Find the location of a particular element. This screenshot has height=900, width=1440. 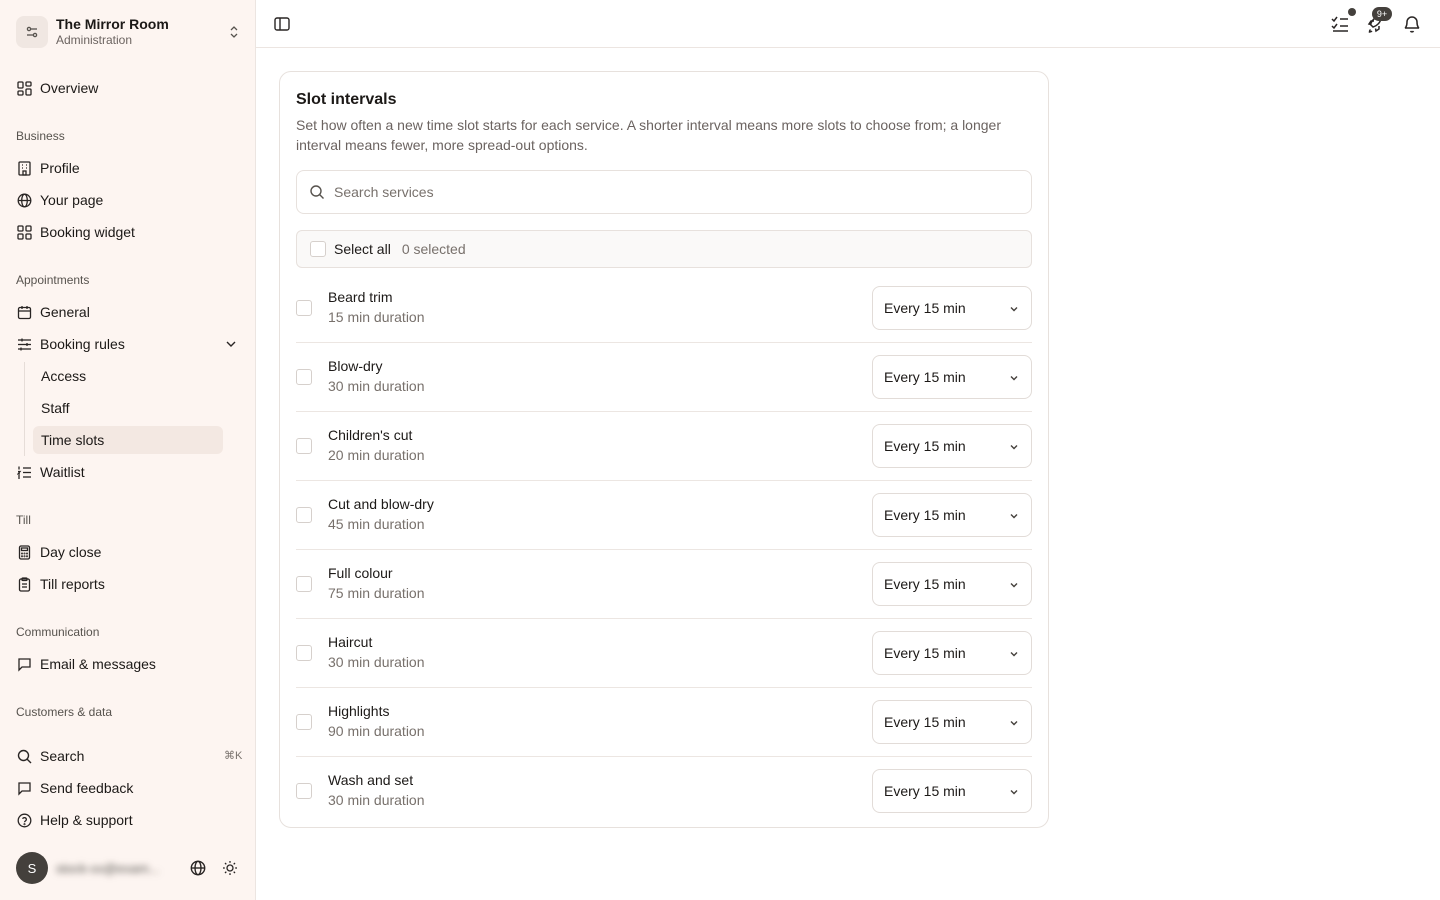

list-ordered-icon is located at coordinates (24, 472).